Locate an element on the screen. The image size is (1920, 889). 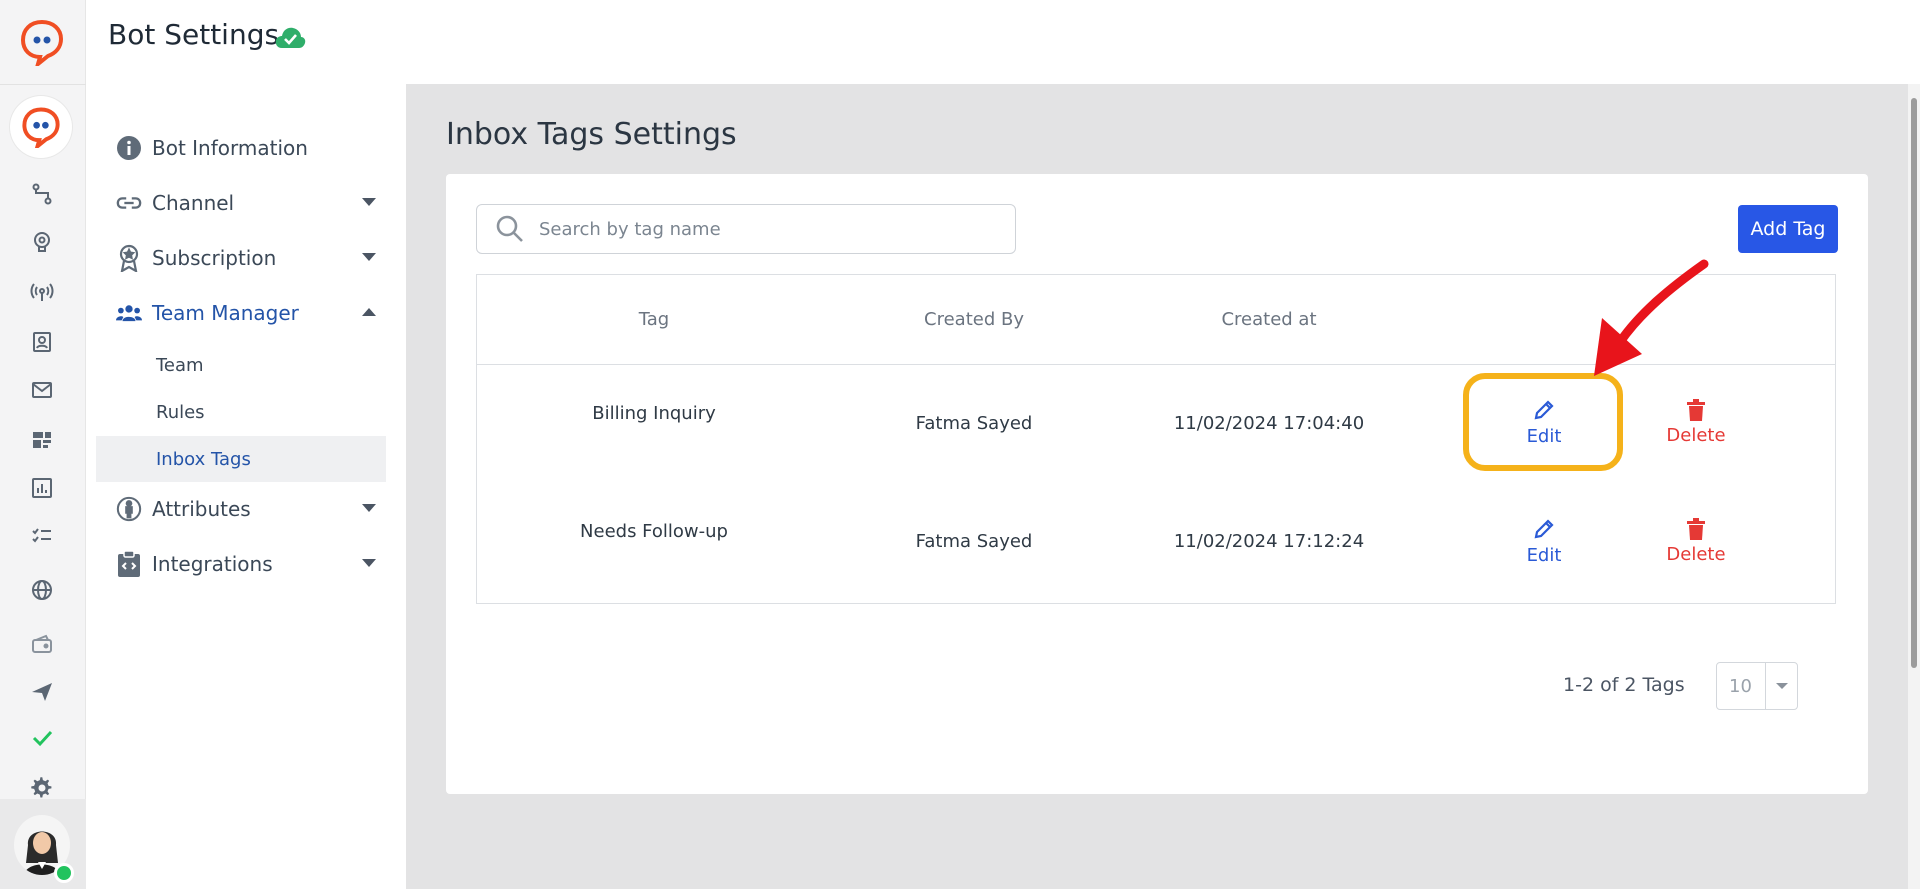
cloud-check-icon is located at coordinates (290, 37).